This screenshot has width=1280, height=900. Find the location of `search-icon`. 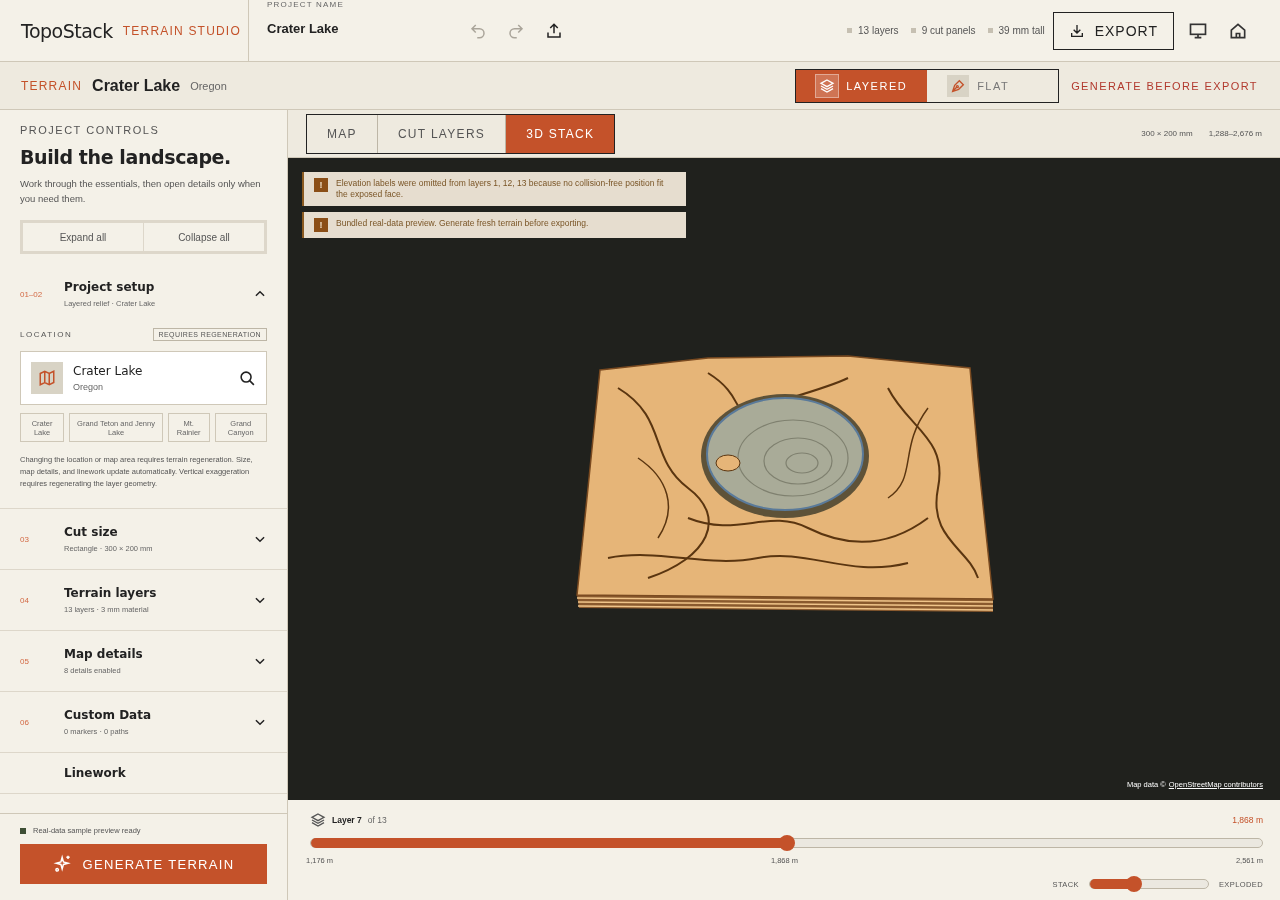

search-icon is located at coordinates (247, 378).